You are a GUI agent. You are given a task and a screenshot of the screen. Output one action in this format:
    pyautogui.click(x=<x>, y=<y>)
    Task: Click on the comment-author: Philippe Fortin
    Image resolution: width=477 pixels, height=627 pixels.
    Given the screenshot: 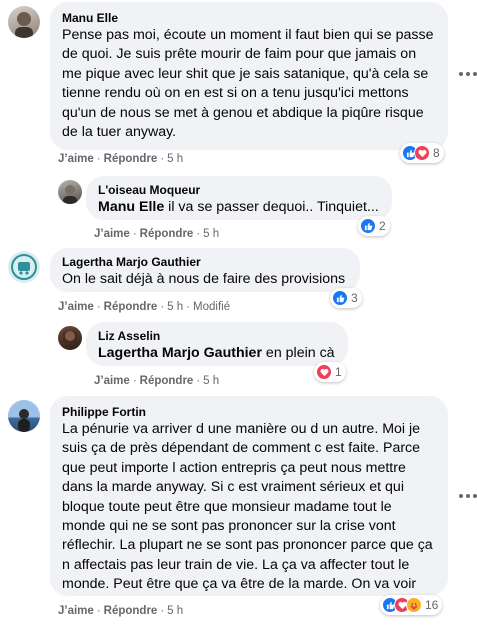 What is the action you would take?
    pyautogui.click(x=249, y=412)
    